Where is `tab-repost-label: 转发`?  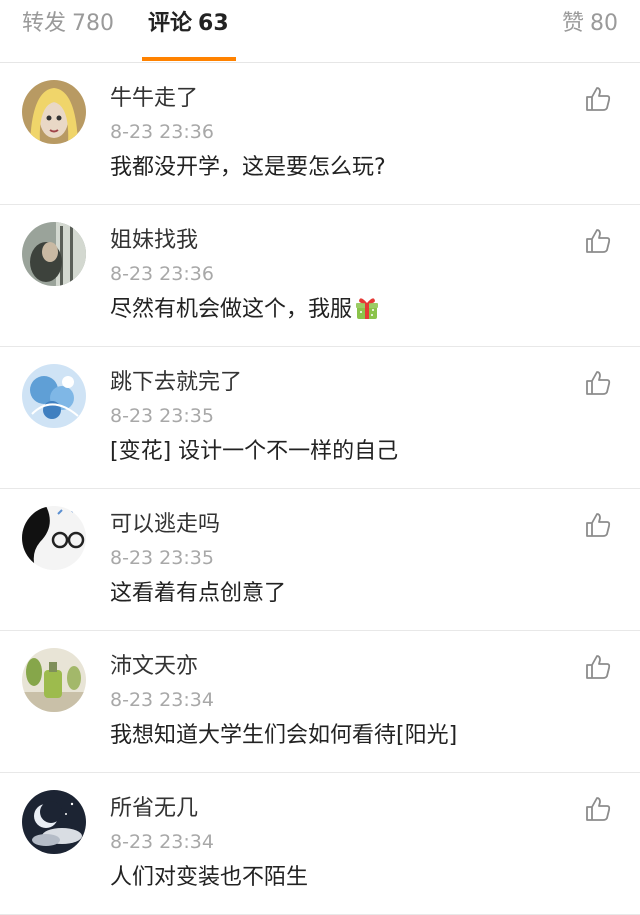
tab-repost-label: 转发 is located at coordinates (44, 23).